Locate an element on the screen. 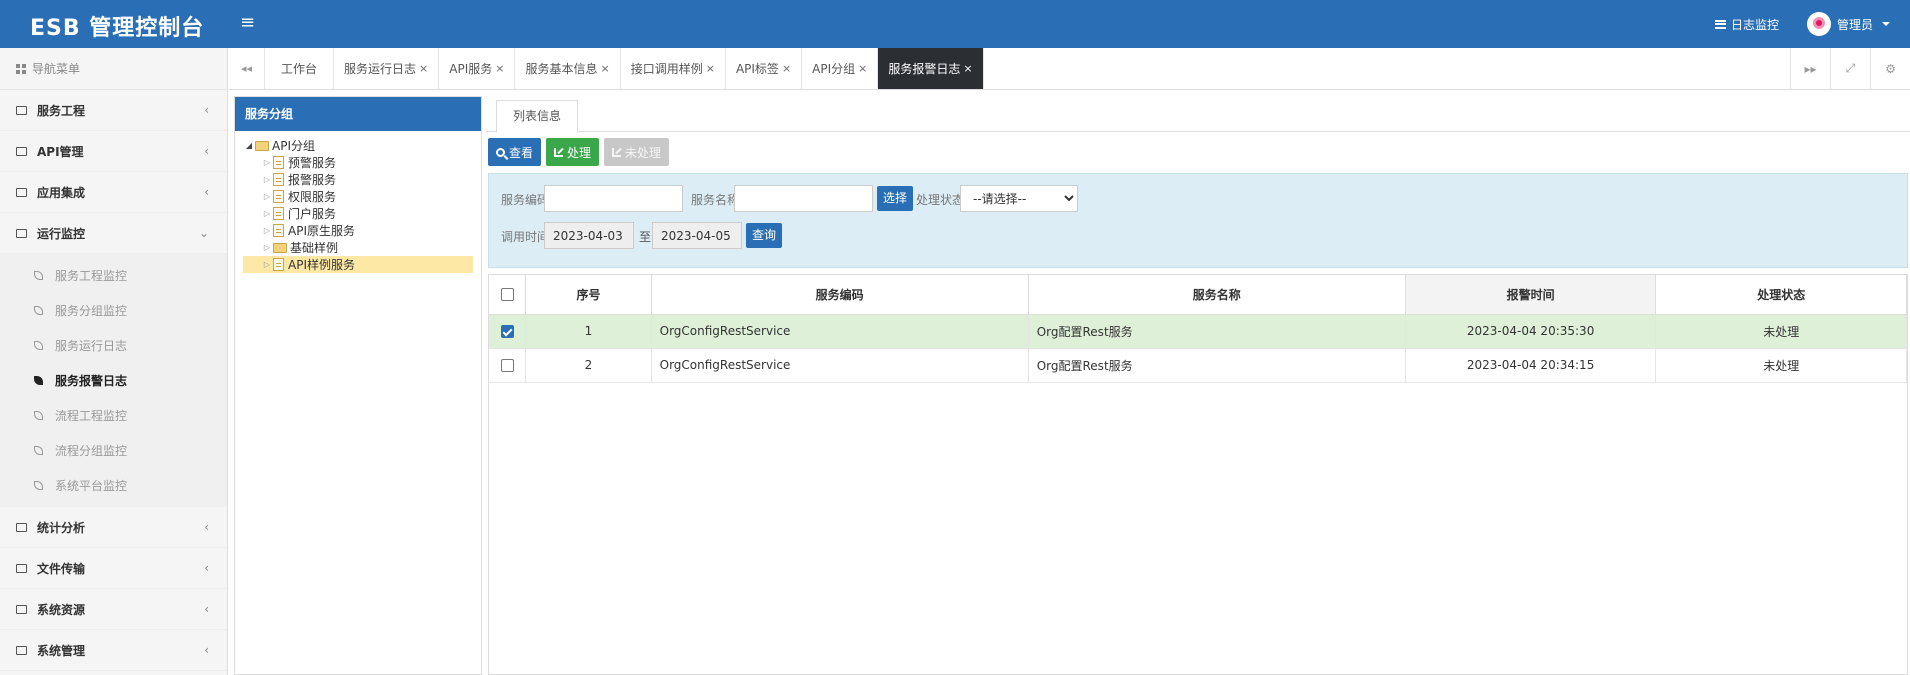  sidebar-item-5: 文件传输 ‹ is located at coordinates (113, 568).